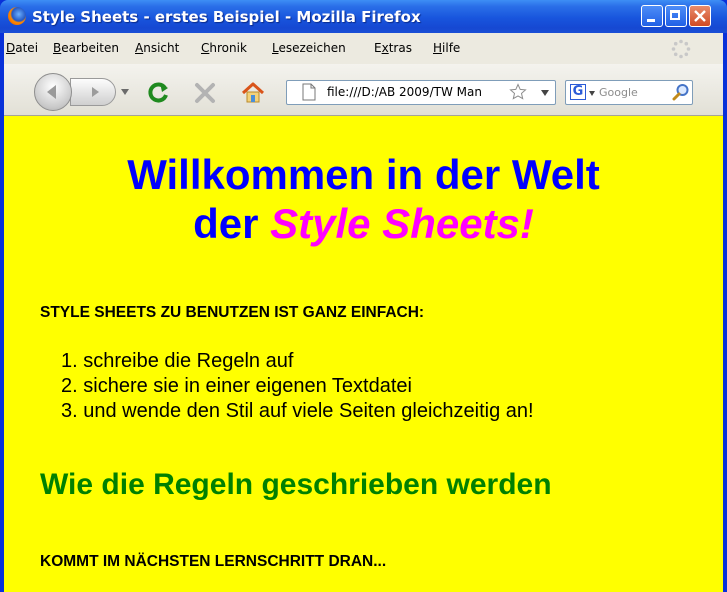 This screenshot has width=727, height=592. What do you see at coordinates (592, 93) in the screenshot?
I see `search-engine-dropdown-icon` at bounding box center [592, 93].